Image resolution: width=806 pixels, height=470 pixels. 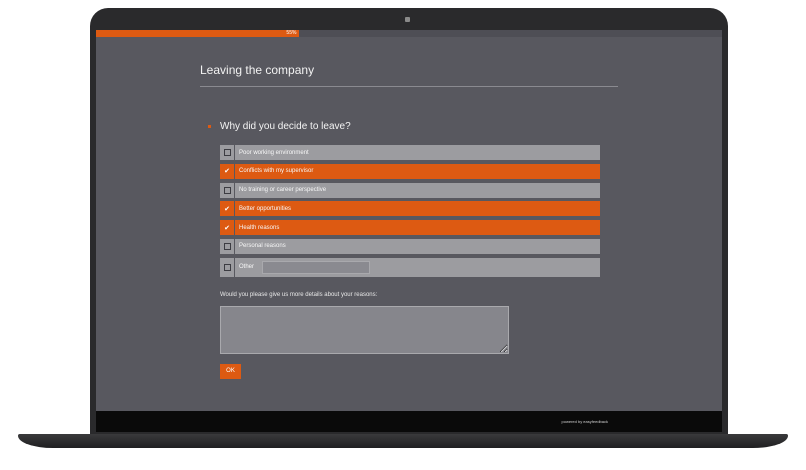 I want to click on progress-label: 55%, so click(x=291, y=33).